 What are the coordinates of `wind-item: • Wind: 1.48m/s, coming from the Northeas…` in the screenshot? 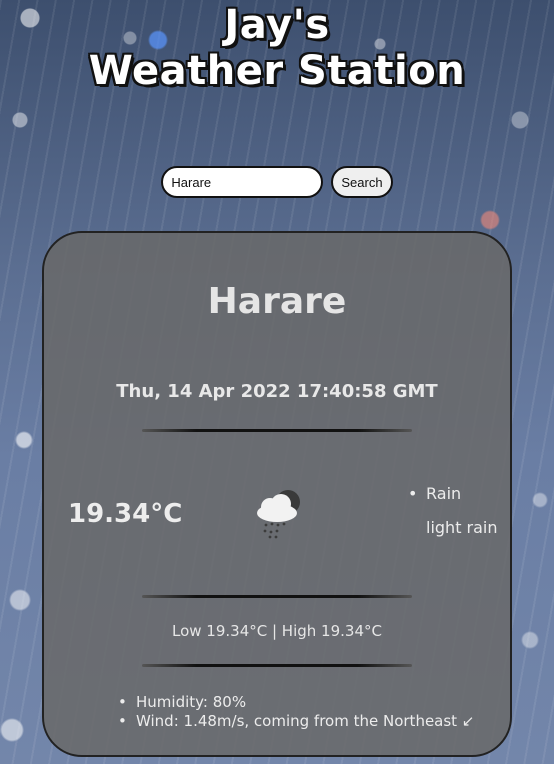 It's located at (296, 721).